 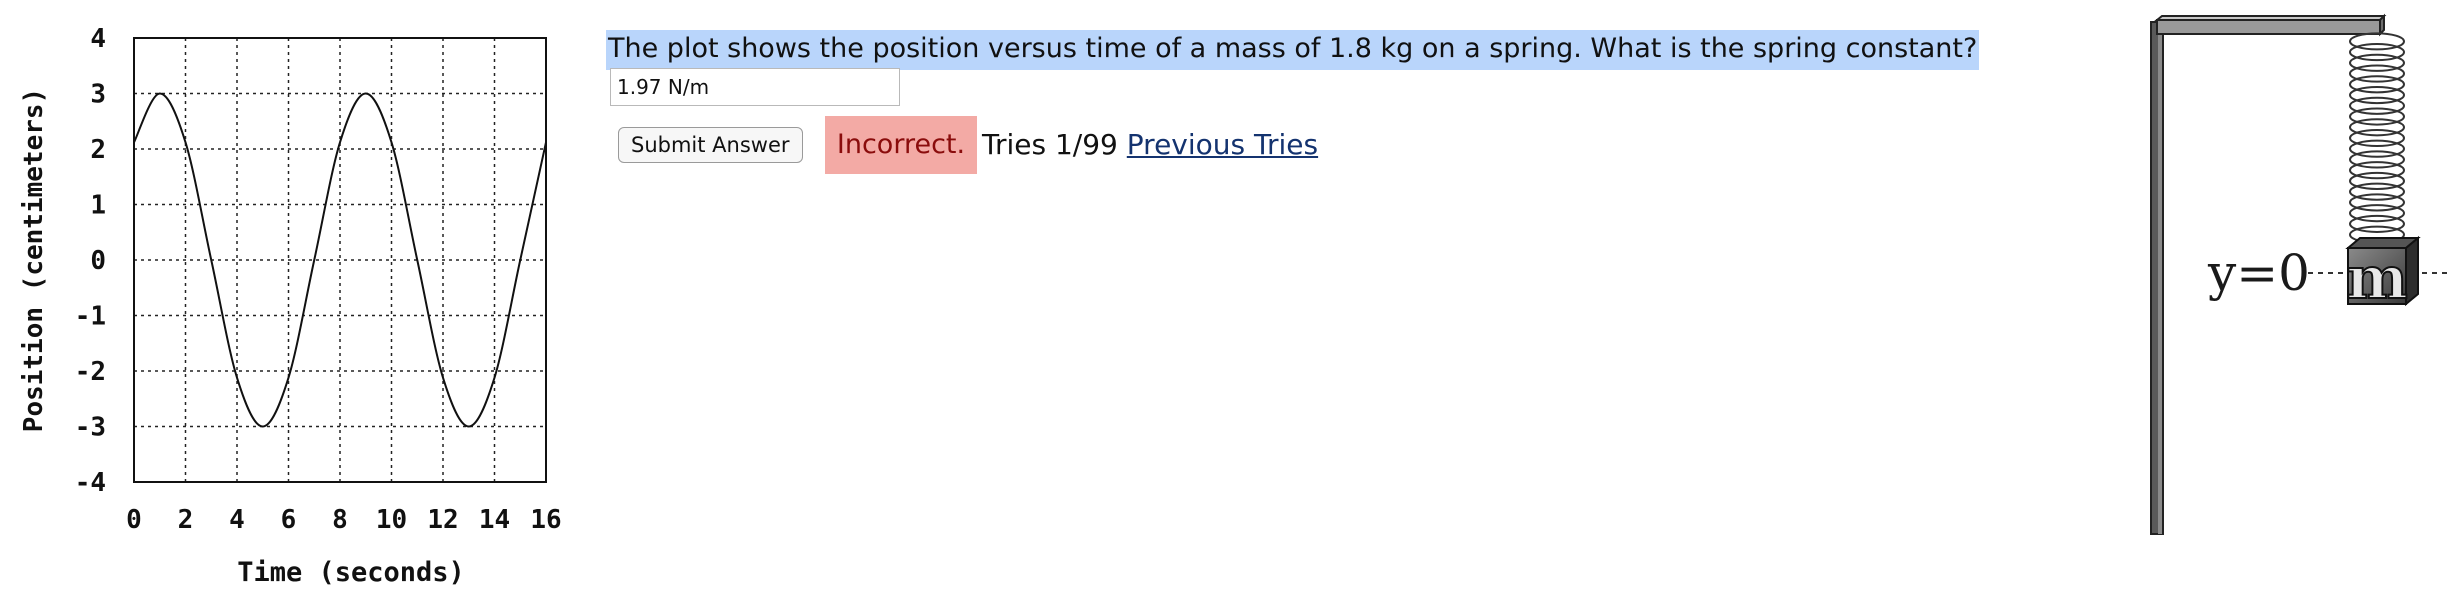 I want to click on spring-coils, so click(x=2377, y=138).